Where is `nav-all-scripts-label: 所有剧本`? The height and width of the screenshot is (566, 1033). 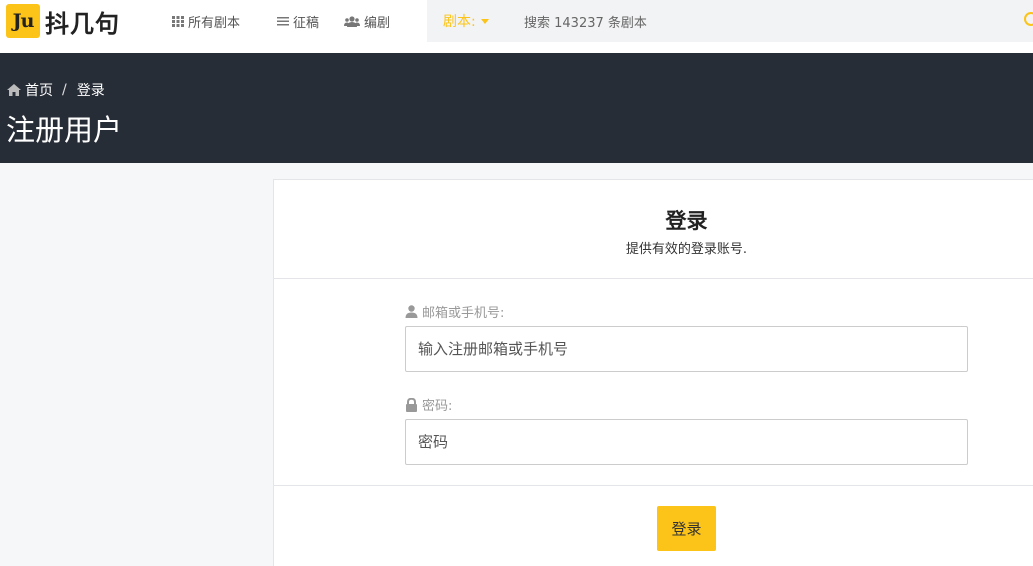 nav-all-scripts-label: 所有剧本 is located at coordinates (214, 23).